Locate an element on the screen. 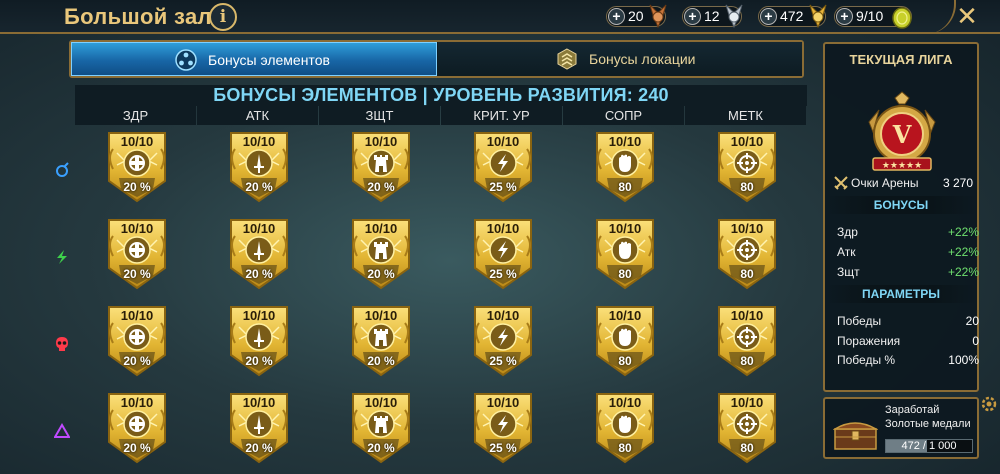 The width and height of the screenshot is (1000, 474). tab-bar: Бонусы элементов Бонусы локации is located at coordinates (436, 59).